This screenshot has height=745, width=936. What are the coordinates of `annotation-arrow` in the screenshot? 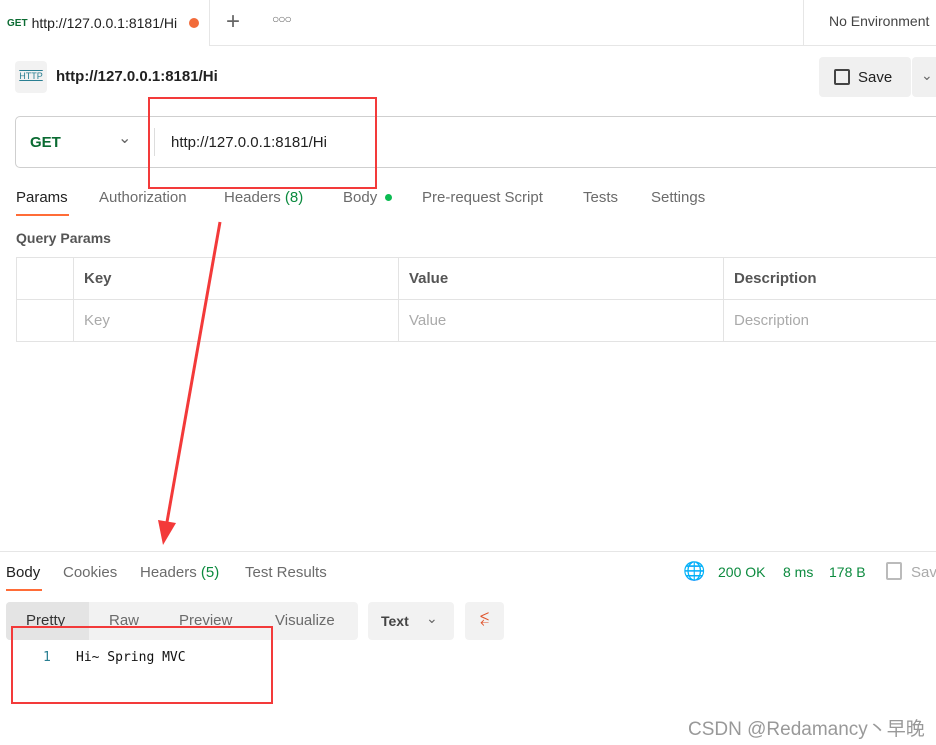 It's located at (190, 383).